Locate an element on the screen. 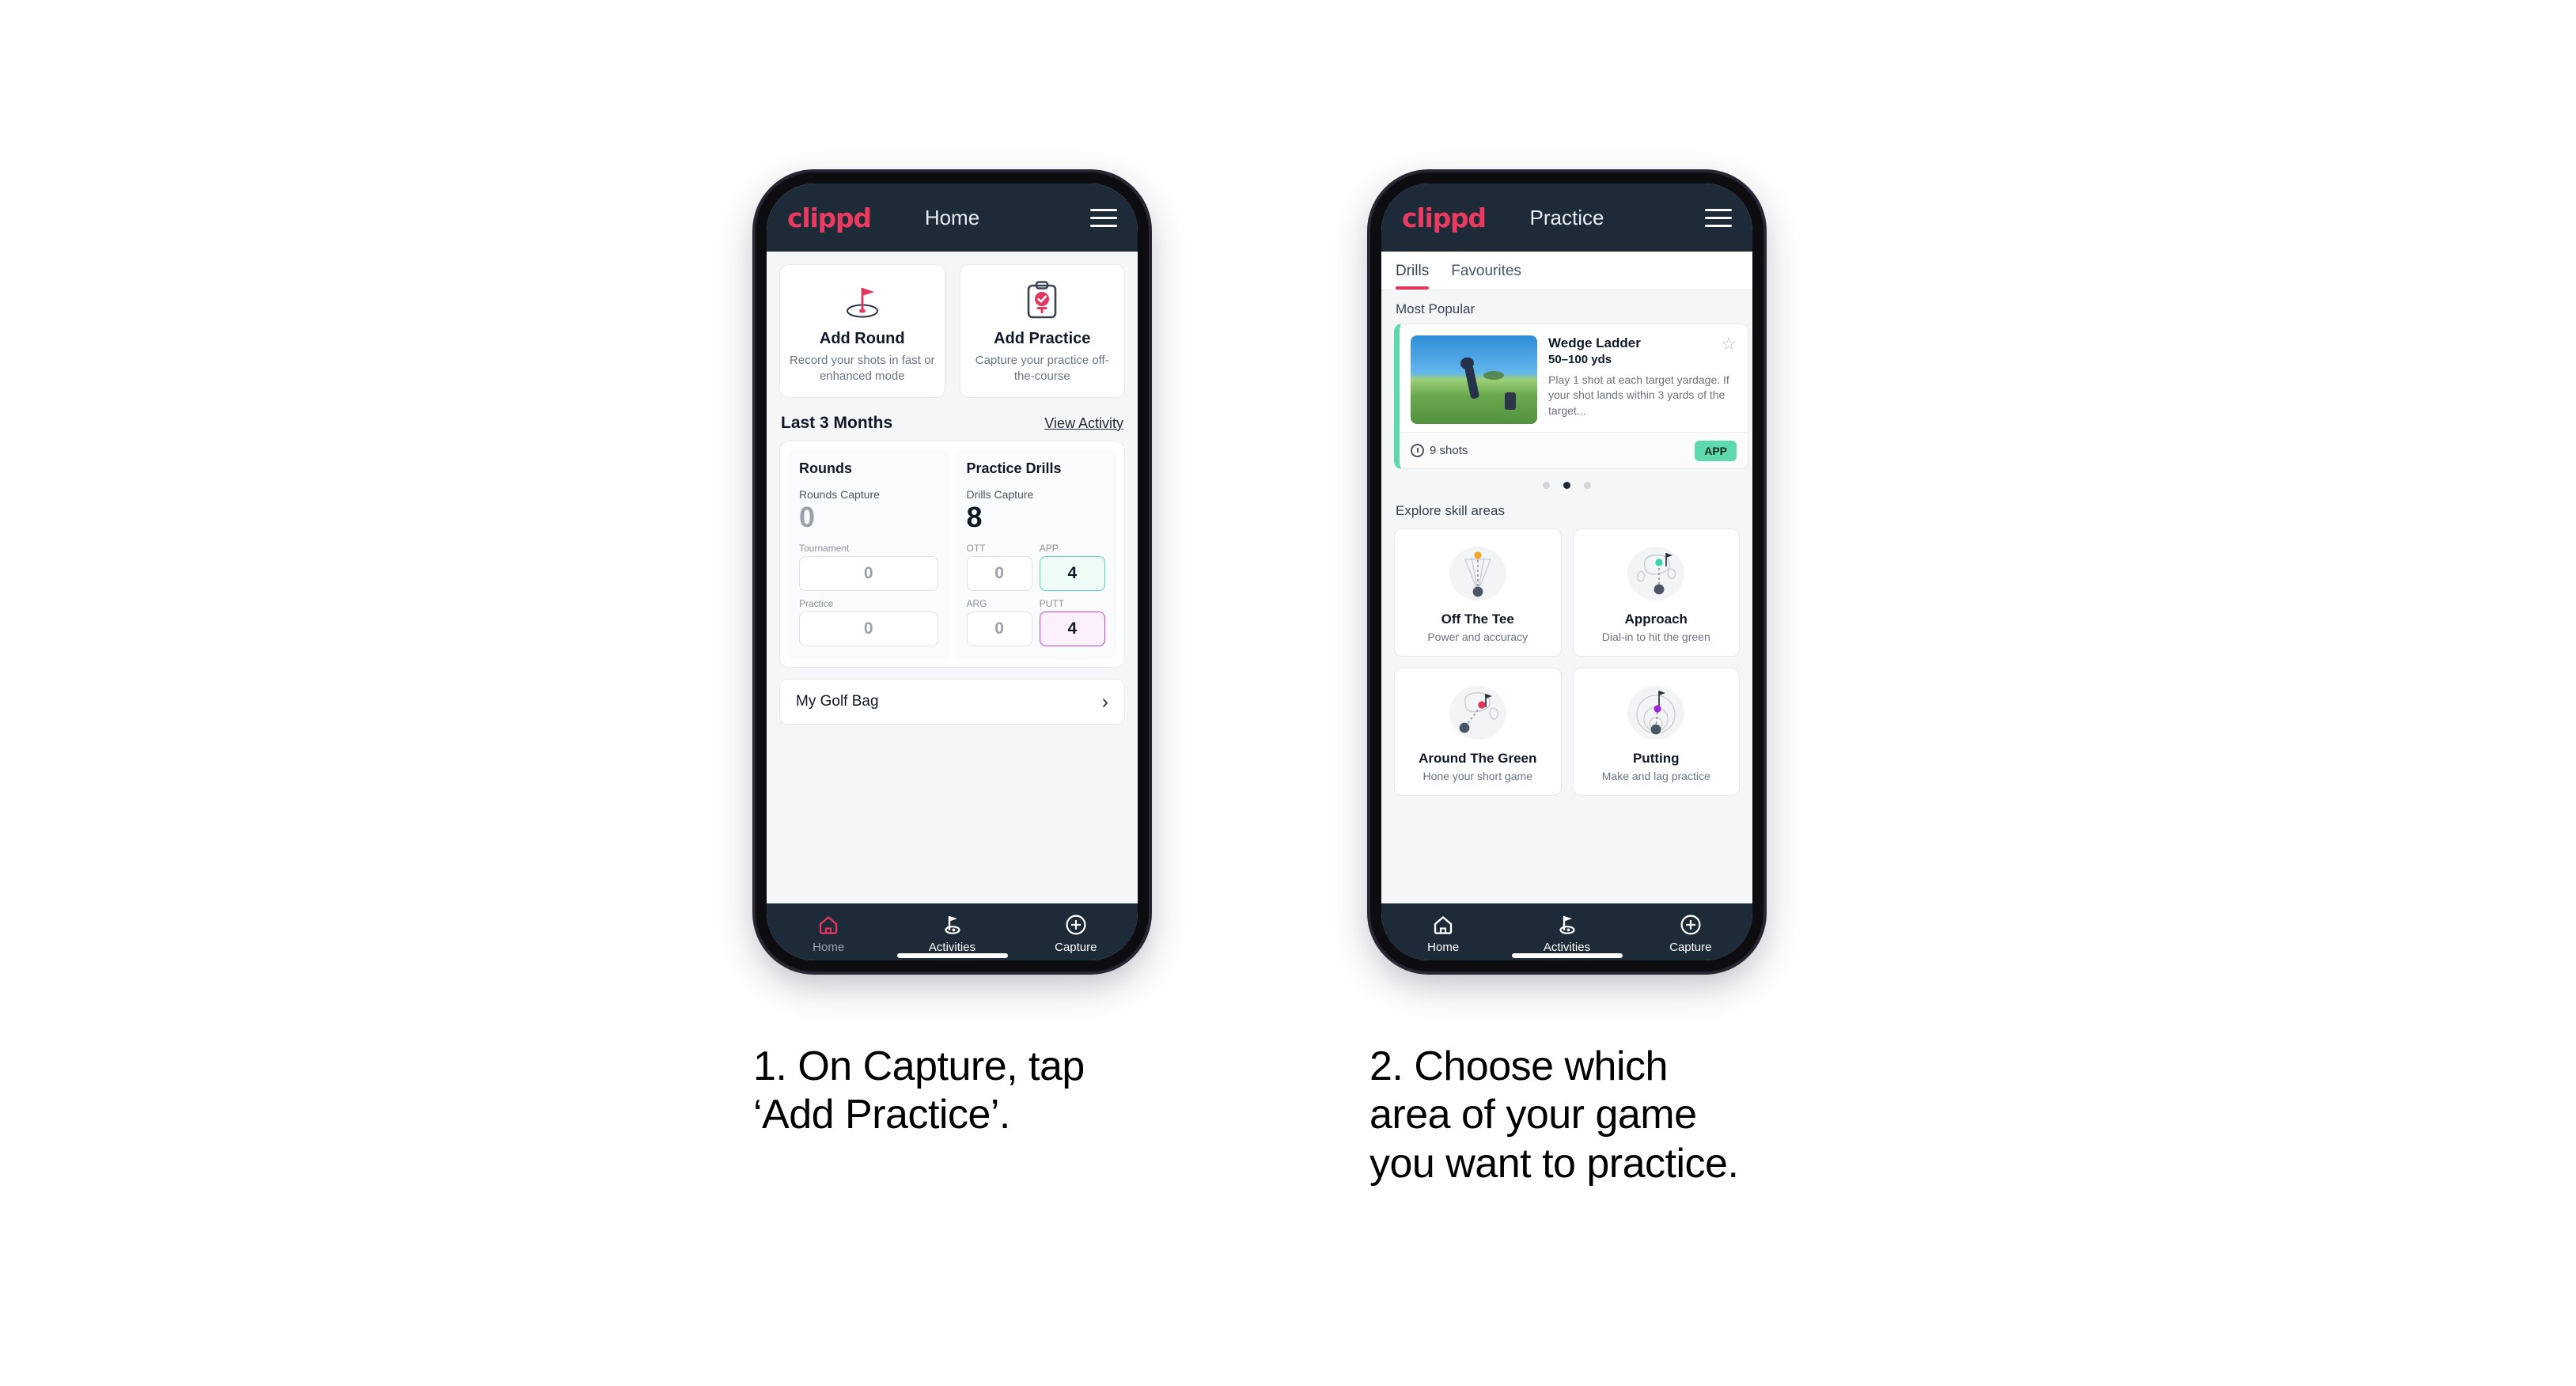 Image resolution: width=2576 pixels, height=1386 pixels. bottom-nav-home: Home Activities Capture is located at coordinates (952, 931).